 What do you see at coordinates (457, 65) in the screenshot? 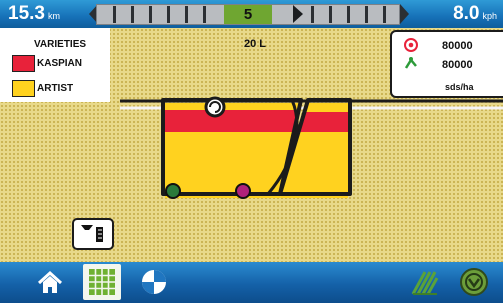
I see `applied-rate-value: 80000` at bounding box center [457, 65].